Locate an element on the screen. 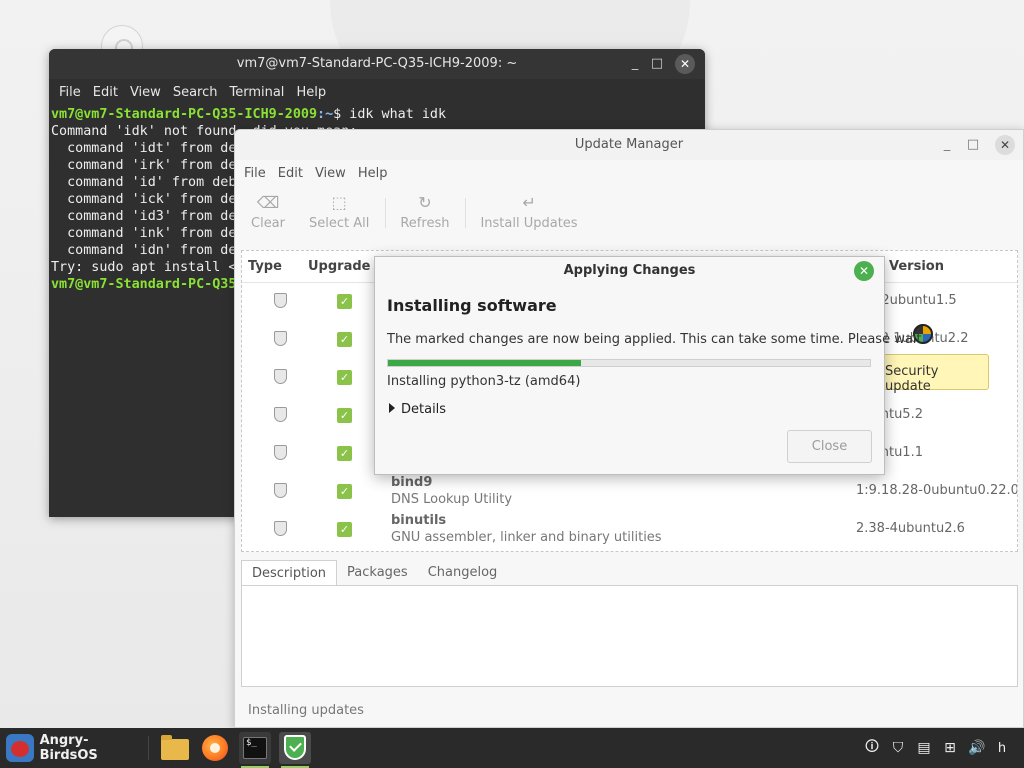  detail-tabs: Description Packages Changelog is located at coordinates (374, 573).